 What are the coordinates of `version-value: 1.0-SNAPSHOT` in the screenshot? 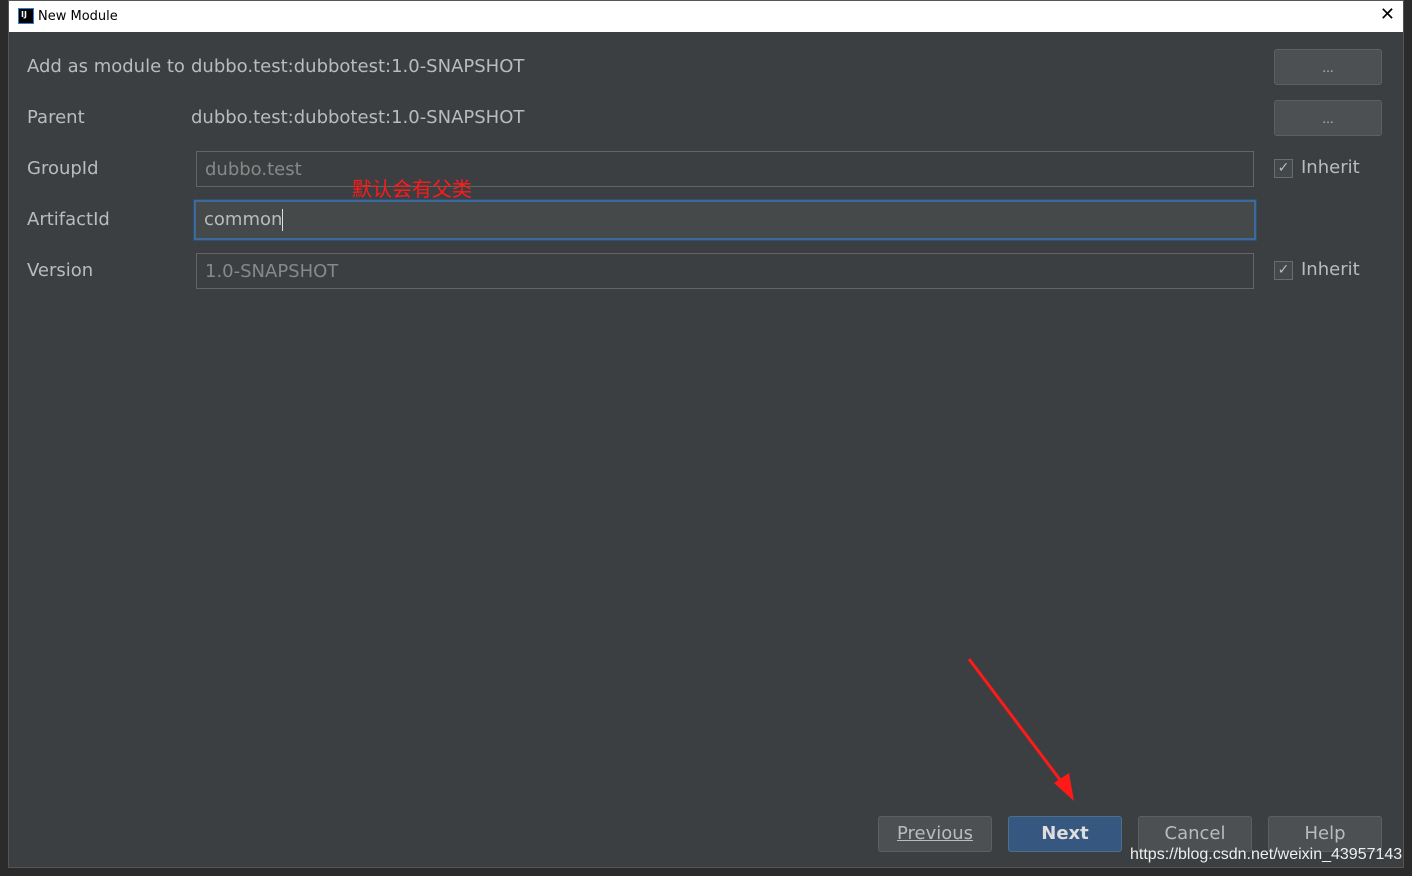 It's located at (272, 271).